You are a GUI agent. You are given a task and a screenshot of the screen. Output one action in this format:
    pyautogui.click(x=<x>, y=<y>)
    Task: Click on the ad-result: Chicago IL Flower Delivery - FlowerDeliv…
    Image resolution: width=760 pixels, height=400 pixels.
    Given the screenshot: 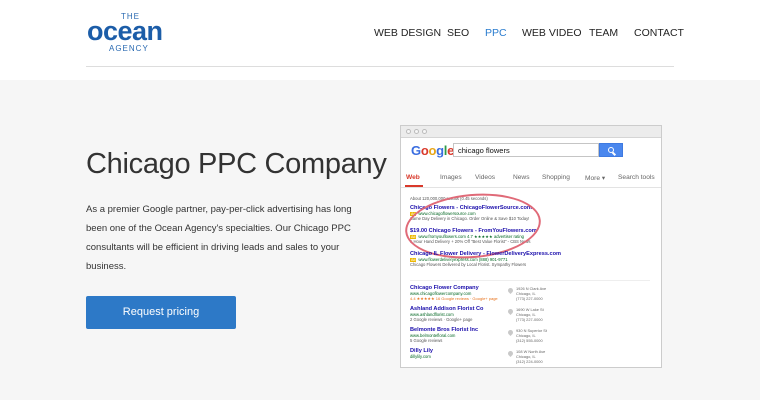 What is the action you would take?
    pyautogui.click(x=485, y=259)
    